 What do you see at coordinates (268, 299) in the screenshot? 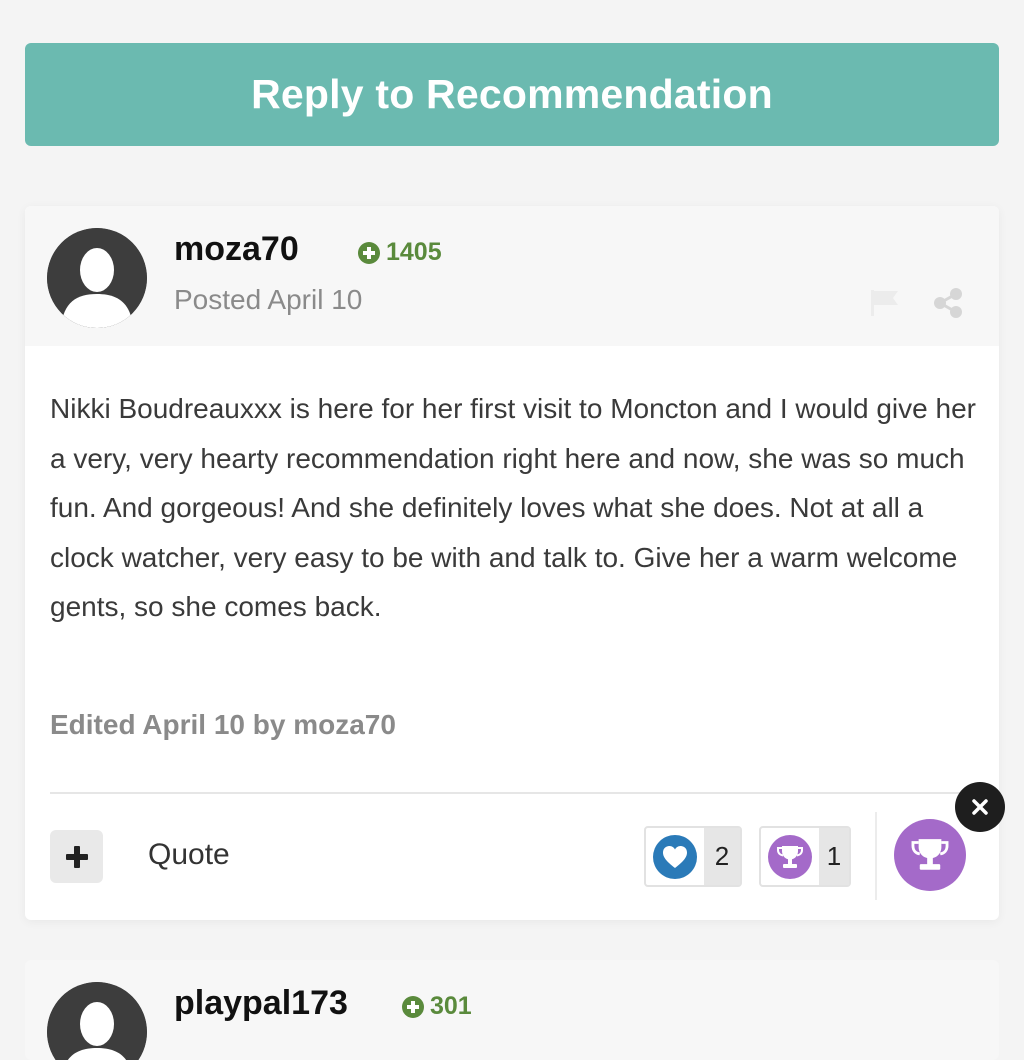
I see `posted-date: Posted April 10` at bounding box center [268, 299].